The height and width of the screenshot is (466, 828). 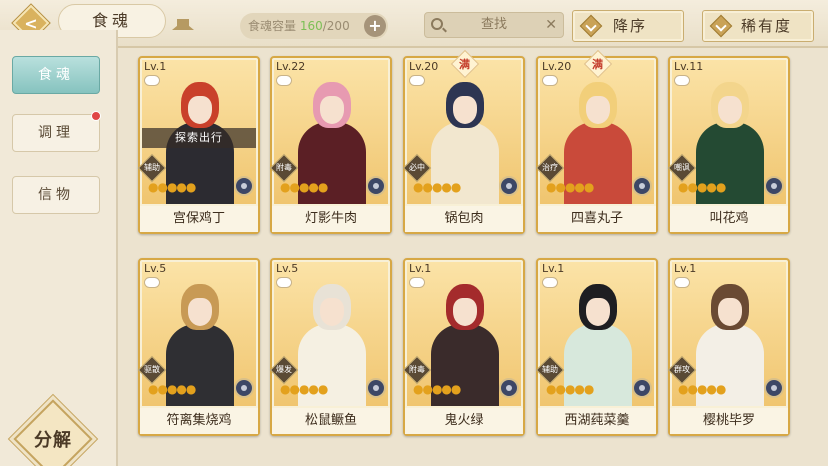 What do you see at coordinates (183, 20) in the screenshot?
I see `home-icon` at bounding box center [183, 20].